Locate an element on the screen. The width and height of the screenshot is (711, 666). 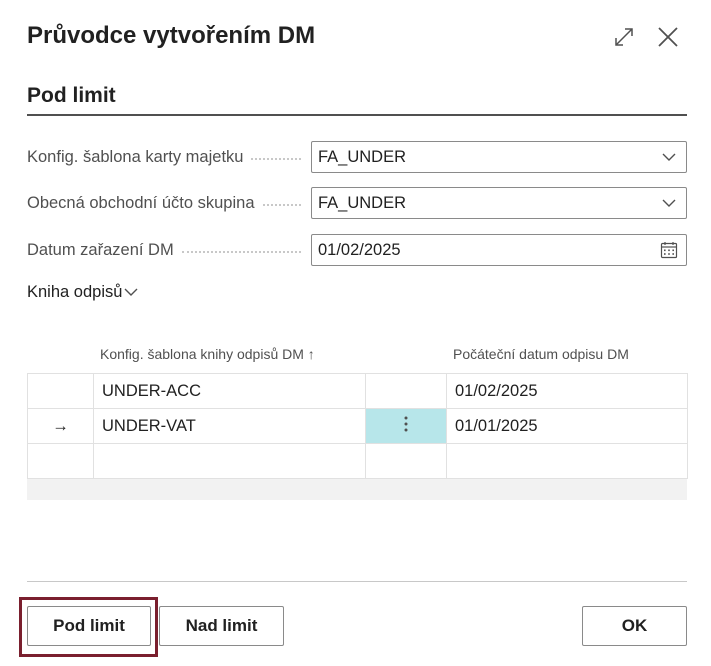
row-marker-cell: → is located at coordinates (60, 426).